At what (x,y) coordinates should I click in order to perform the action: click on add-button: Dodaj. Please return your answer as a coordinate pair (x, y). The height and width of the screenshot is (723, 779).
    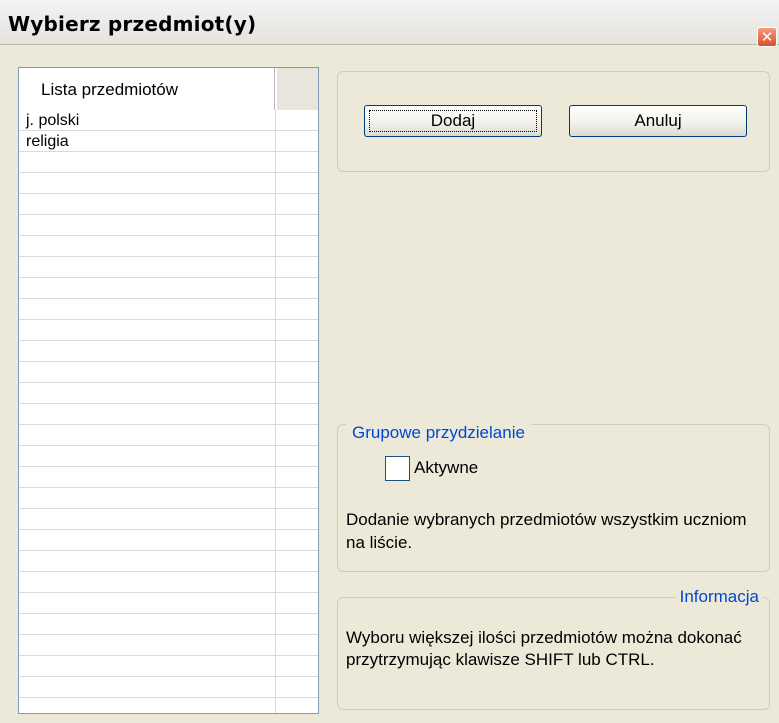
    Looking at the image, I should click on (453, 121).